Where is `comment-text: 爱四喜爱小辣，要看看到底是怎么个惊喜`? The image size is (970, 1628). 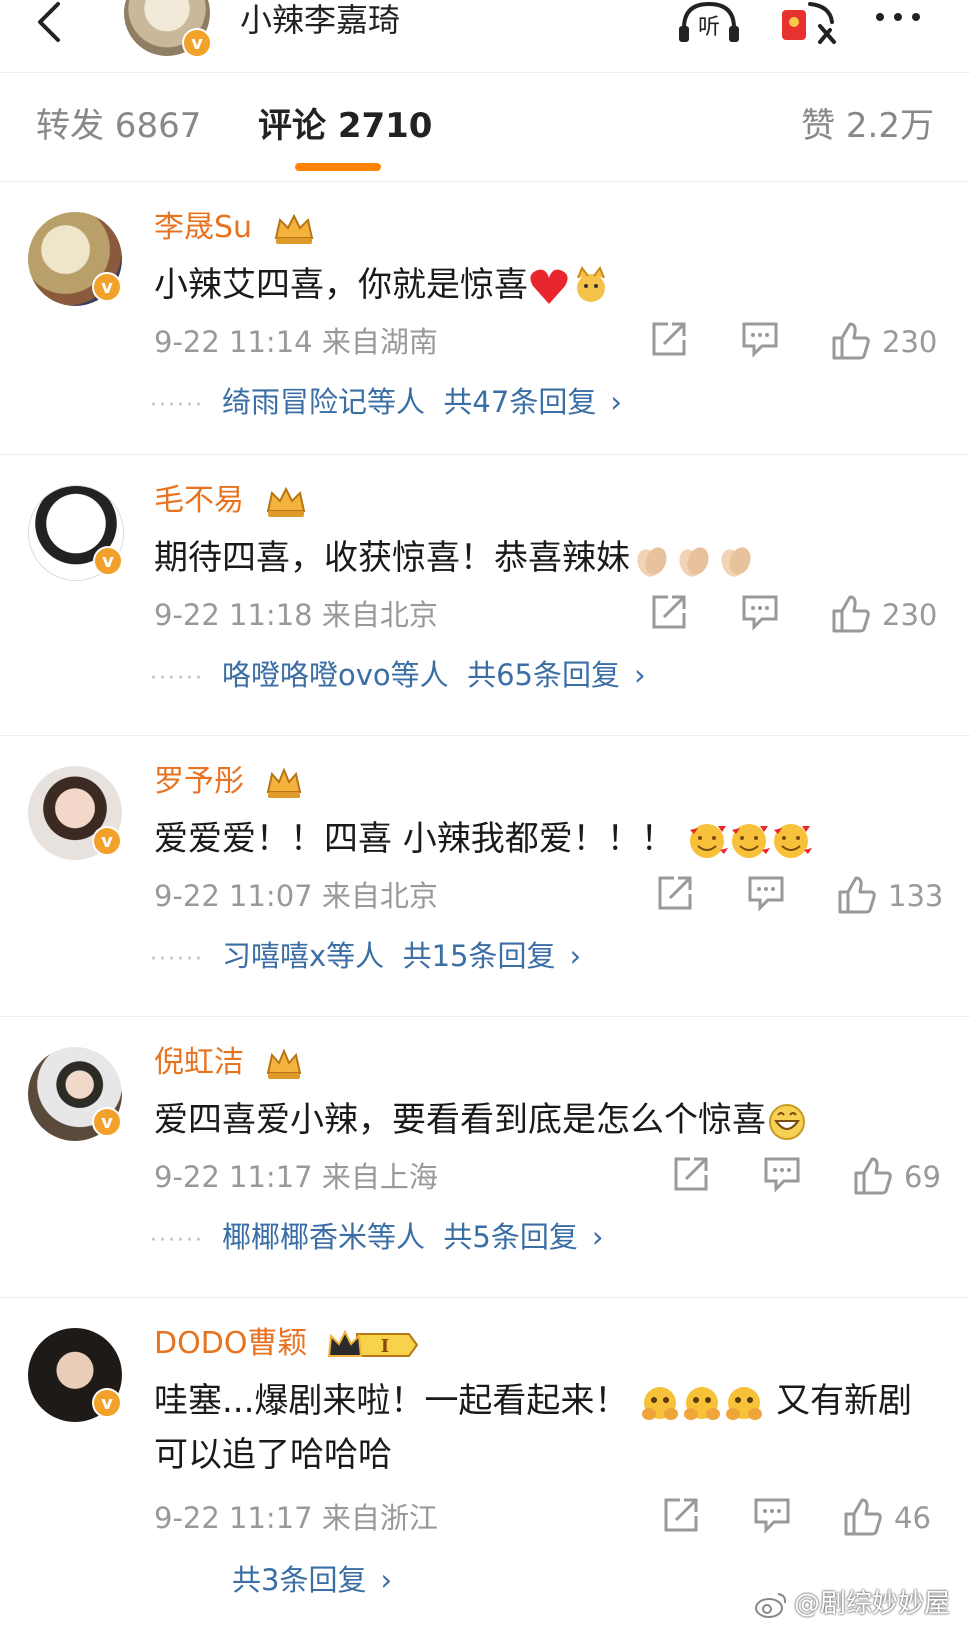
comment-text: 爱四喜爱小辣，要看看到底是怎么个惊喜 is located at coordinates (549, 1120).